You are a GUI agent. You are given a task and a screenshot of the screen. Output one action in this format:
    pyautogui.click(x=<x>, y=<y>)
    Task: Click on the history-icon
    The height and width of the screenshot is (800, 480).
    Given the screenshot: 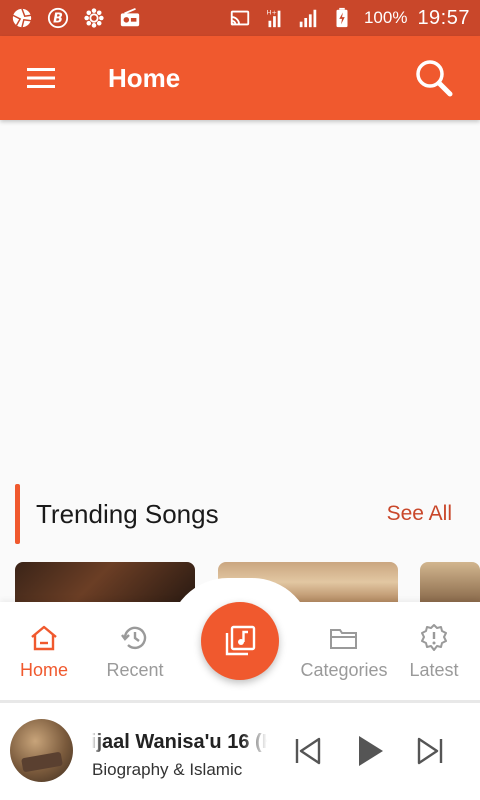 What is the action you would take?
    pyautogui.click(x=135, y=638)
    